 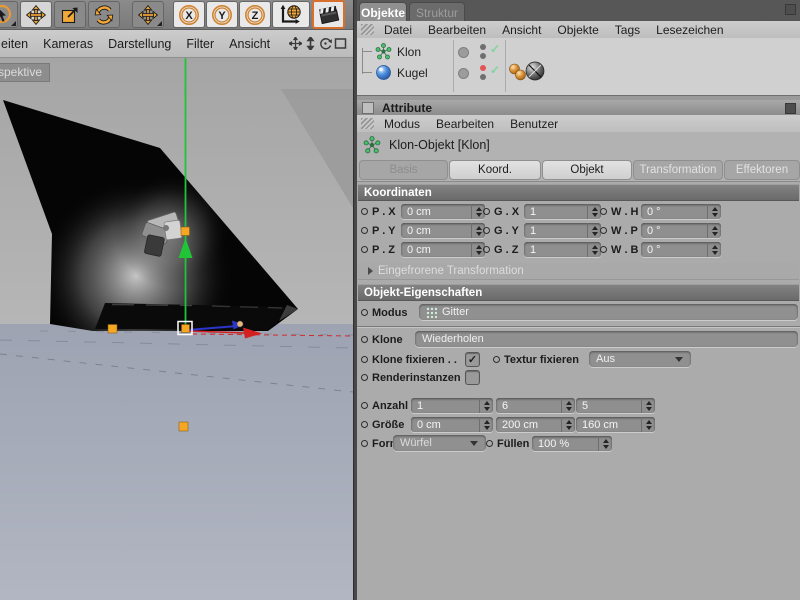 What do you see at coordinates (578, 271) in the screenshot?
I see `frozen-transformation-group: Eingefrorene Transformation` at bounding box center [578, 271].